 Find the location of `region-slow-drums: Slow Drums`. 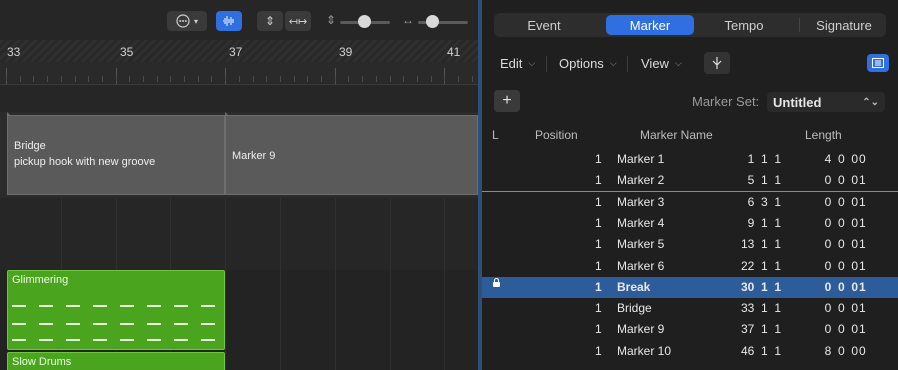

region-slow-drums: Slow Drums is located at coordinates (116, 361).